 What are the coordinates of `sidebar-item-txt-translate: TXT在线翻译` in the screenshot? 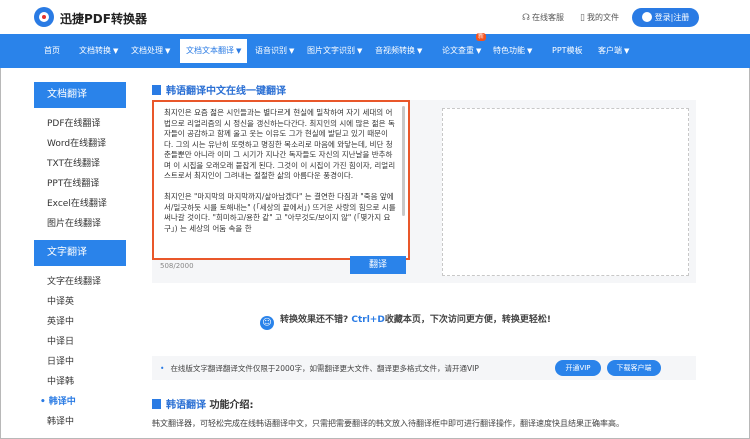 It's located at (80, 164).